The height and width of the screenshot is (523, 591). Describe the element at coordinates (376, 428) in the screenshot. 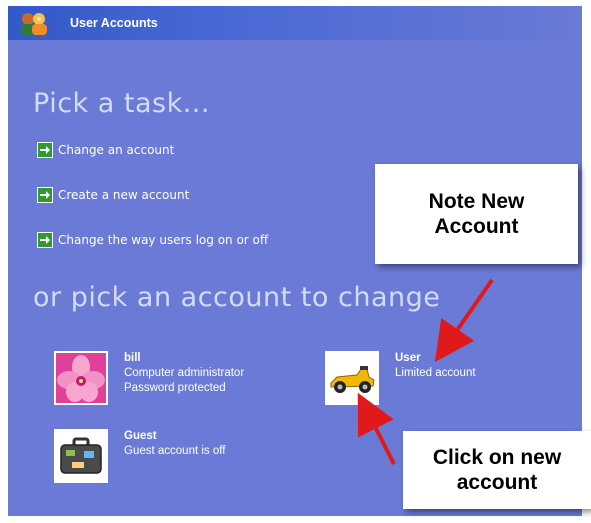

I see `annotation-arrow-click` at that location.